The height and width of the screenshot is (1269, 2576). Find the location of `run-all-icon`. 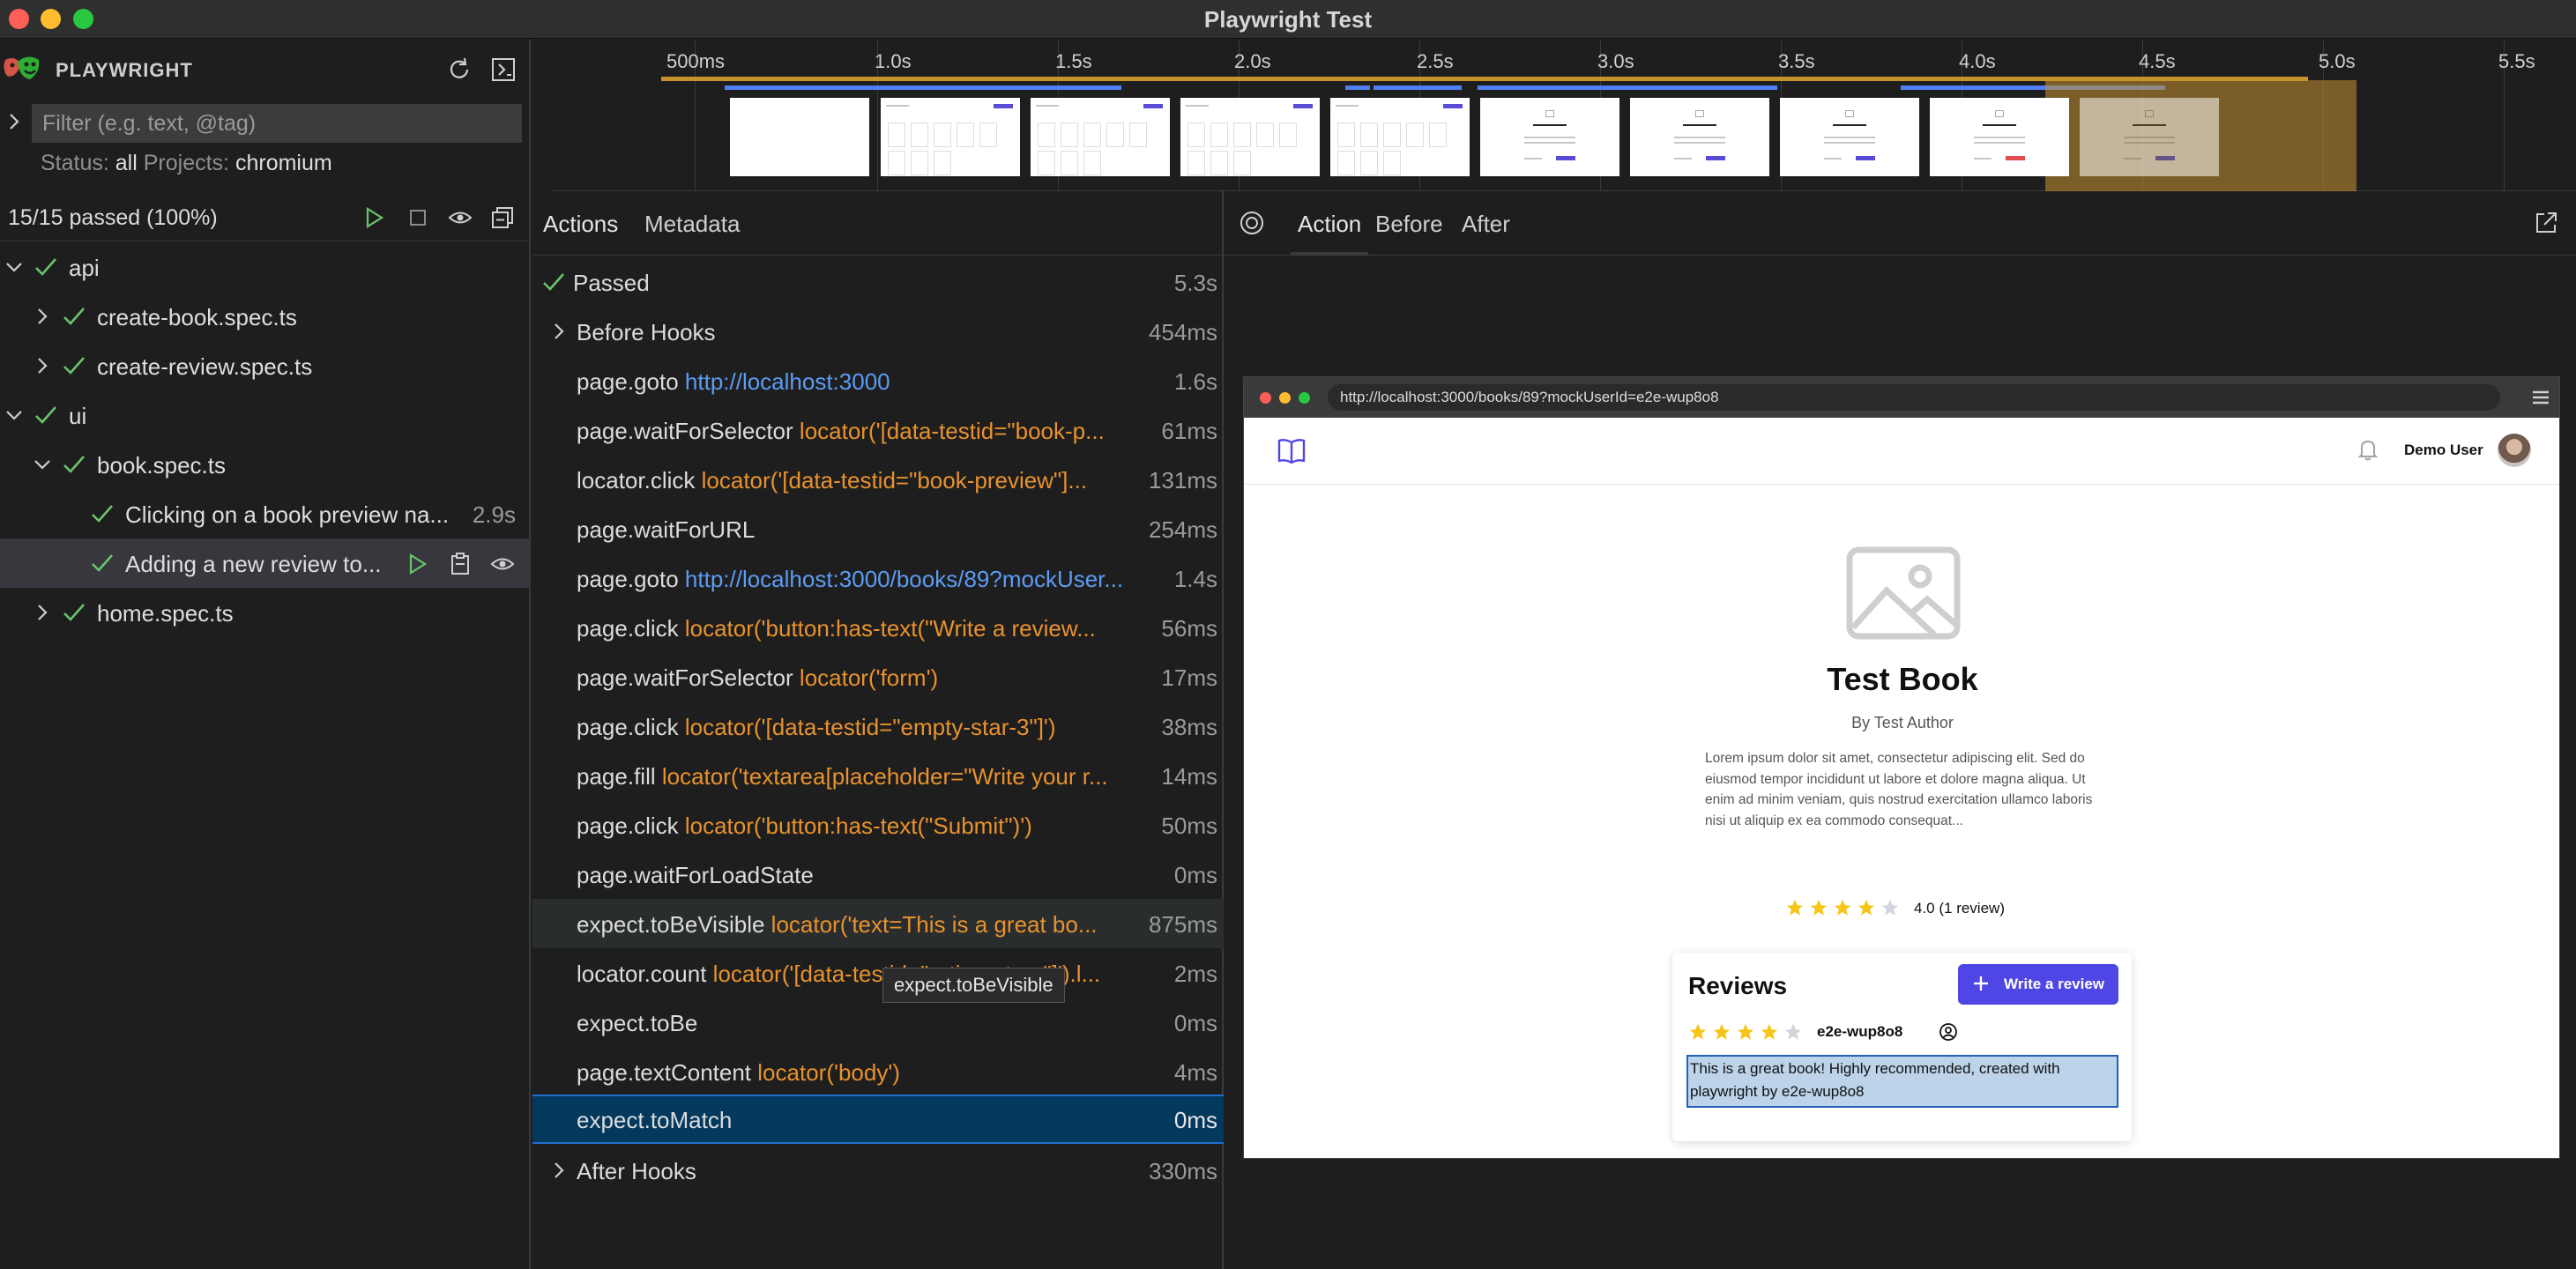

run-all-icon is located at coordinates (374, 217).